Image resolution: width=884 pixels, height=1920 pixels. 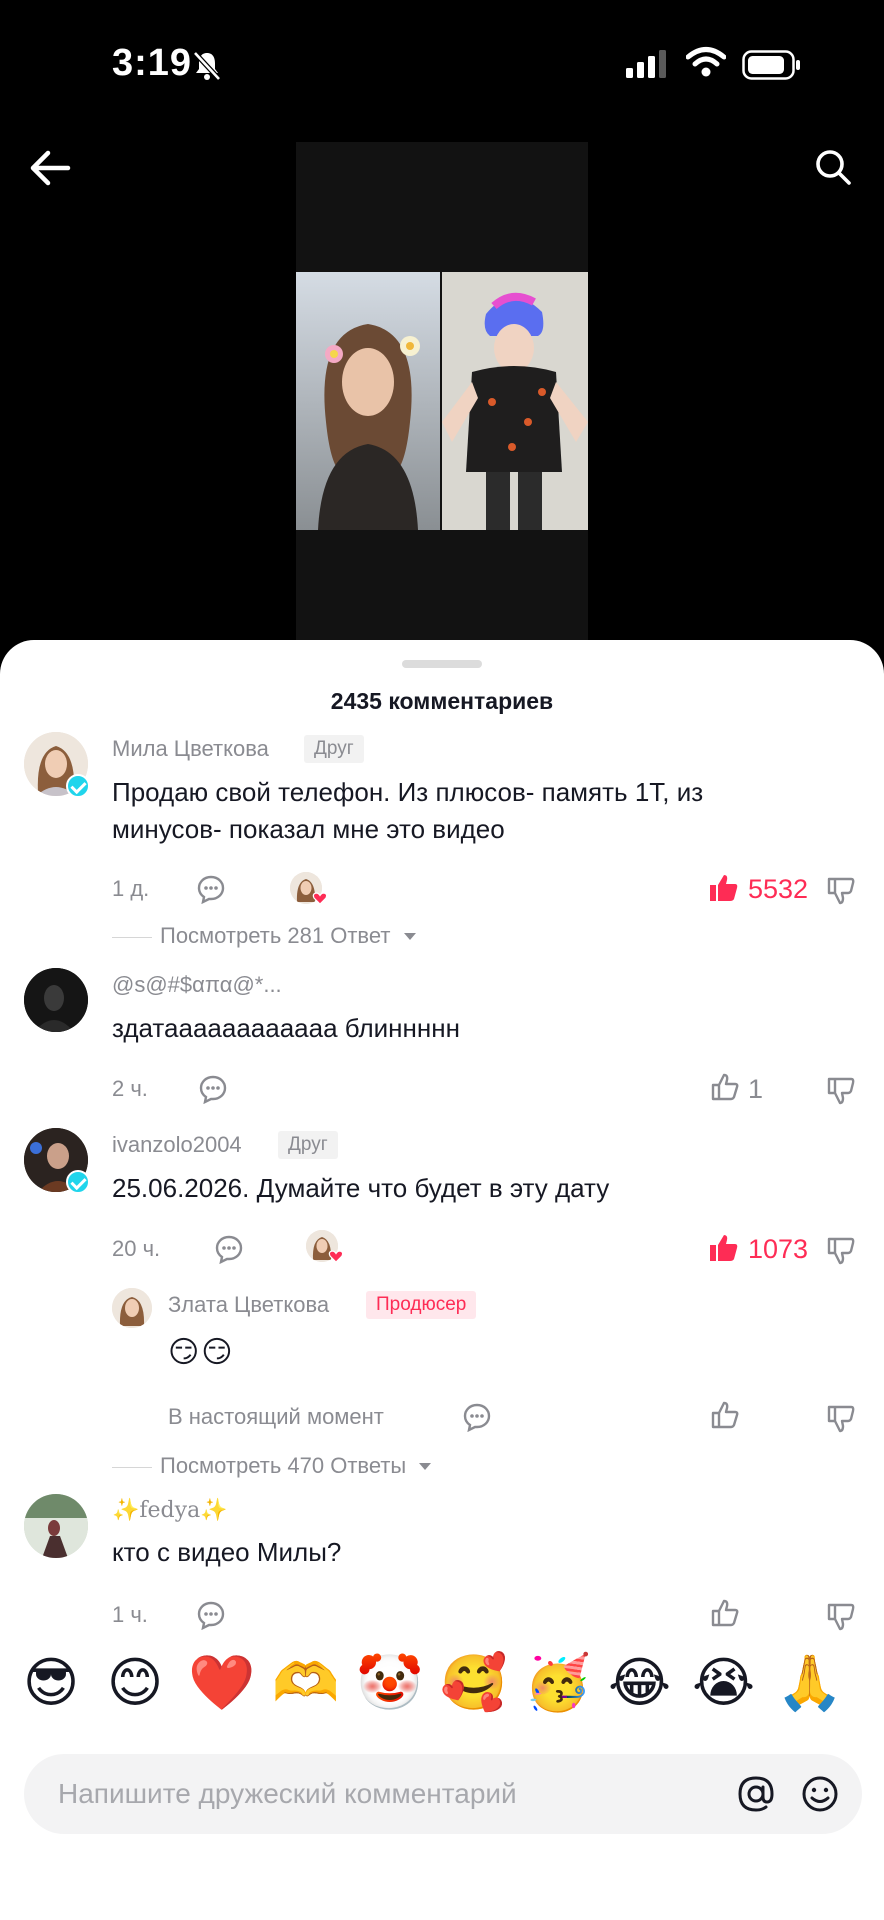 What do you see at coordinates (778, 889) in the screenshot?
I see `like-count: 5532` at bounding box center [778, 889].